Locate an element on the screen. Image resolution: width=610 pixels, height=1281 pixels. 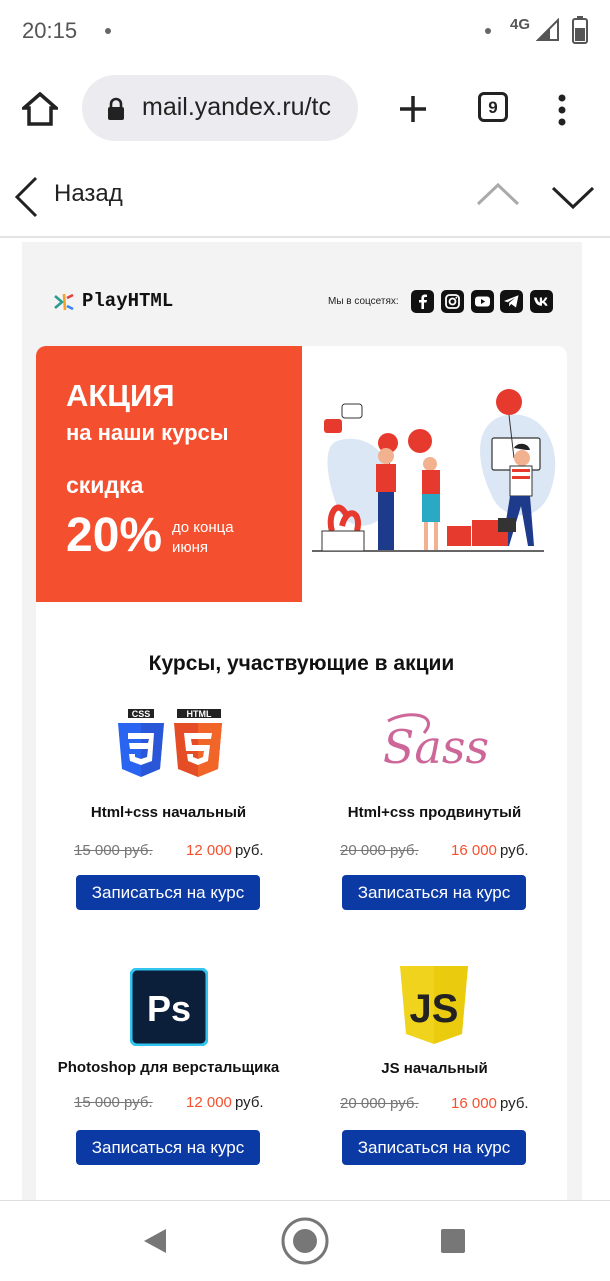
html-logo-text: HTML is located at coordinates (199, 714).